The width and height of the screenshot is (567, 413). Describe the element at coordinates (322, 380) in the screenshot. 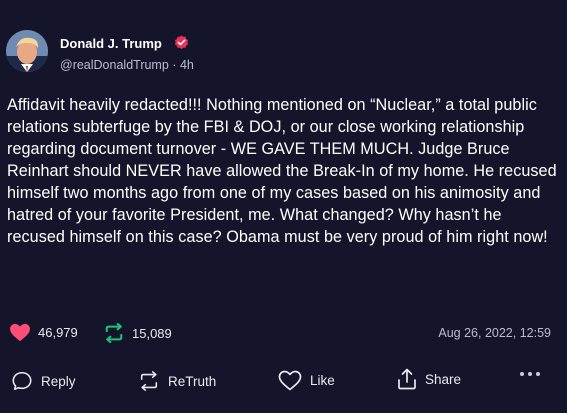

I see `like-label: Like` at that location.